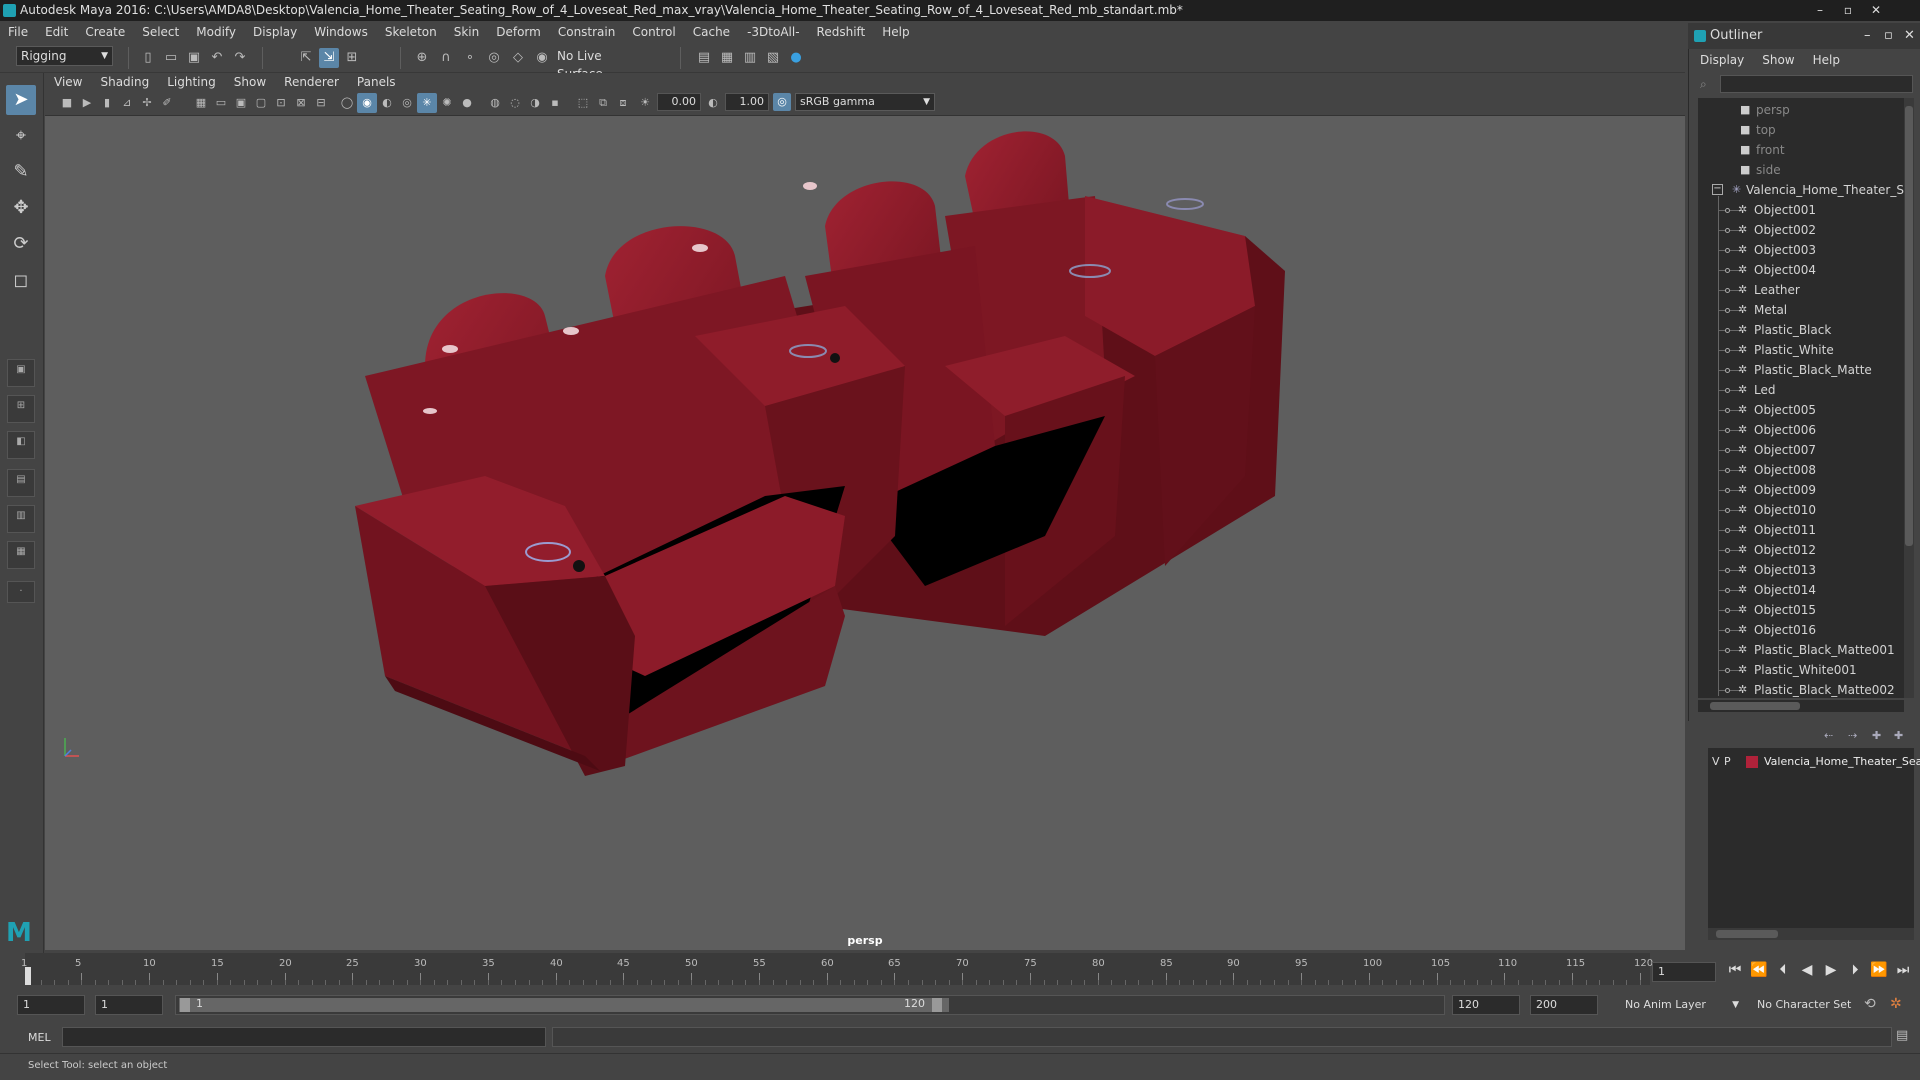  What do you see at coordinates (1852, 735) in the screenshot?
I see `layer-move-down-icon: ⇢` at bounding box center [1852, 735].